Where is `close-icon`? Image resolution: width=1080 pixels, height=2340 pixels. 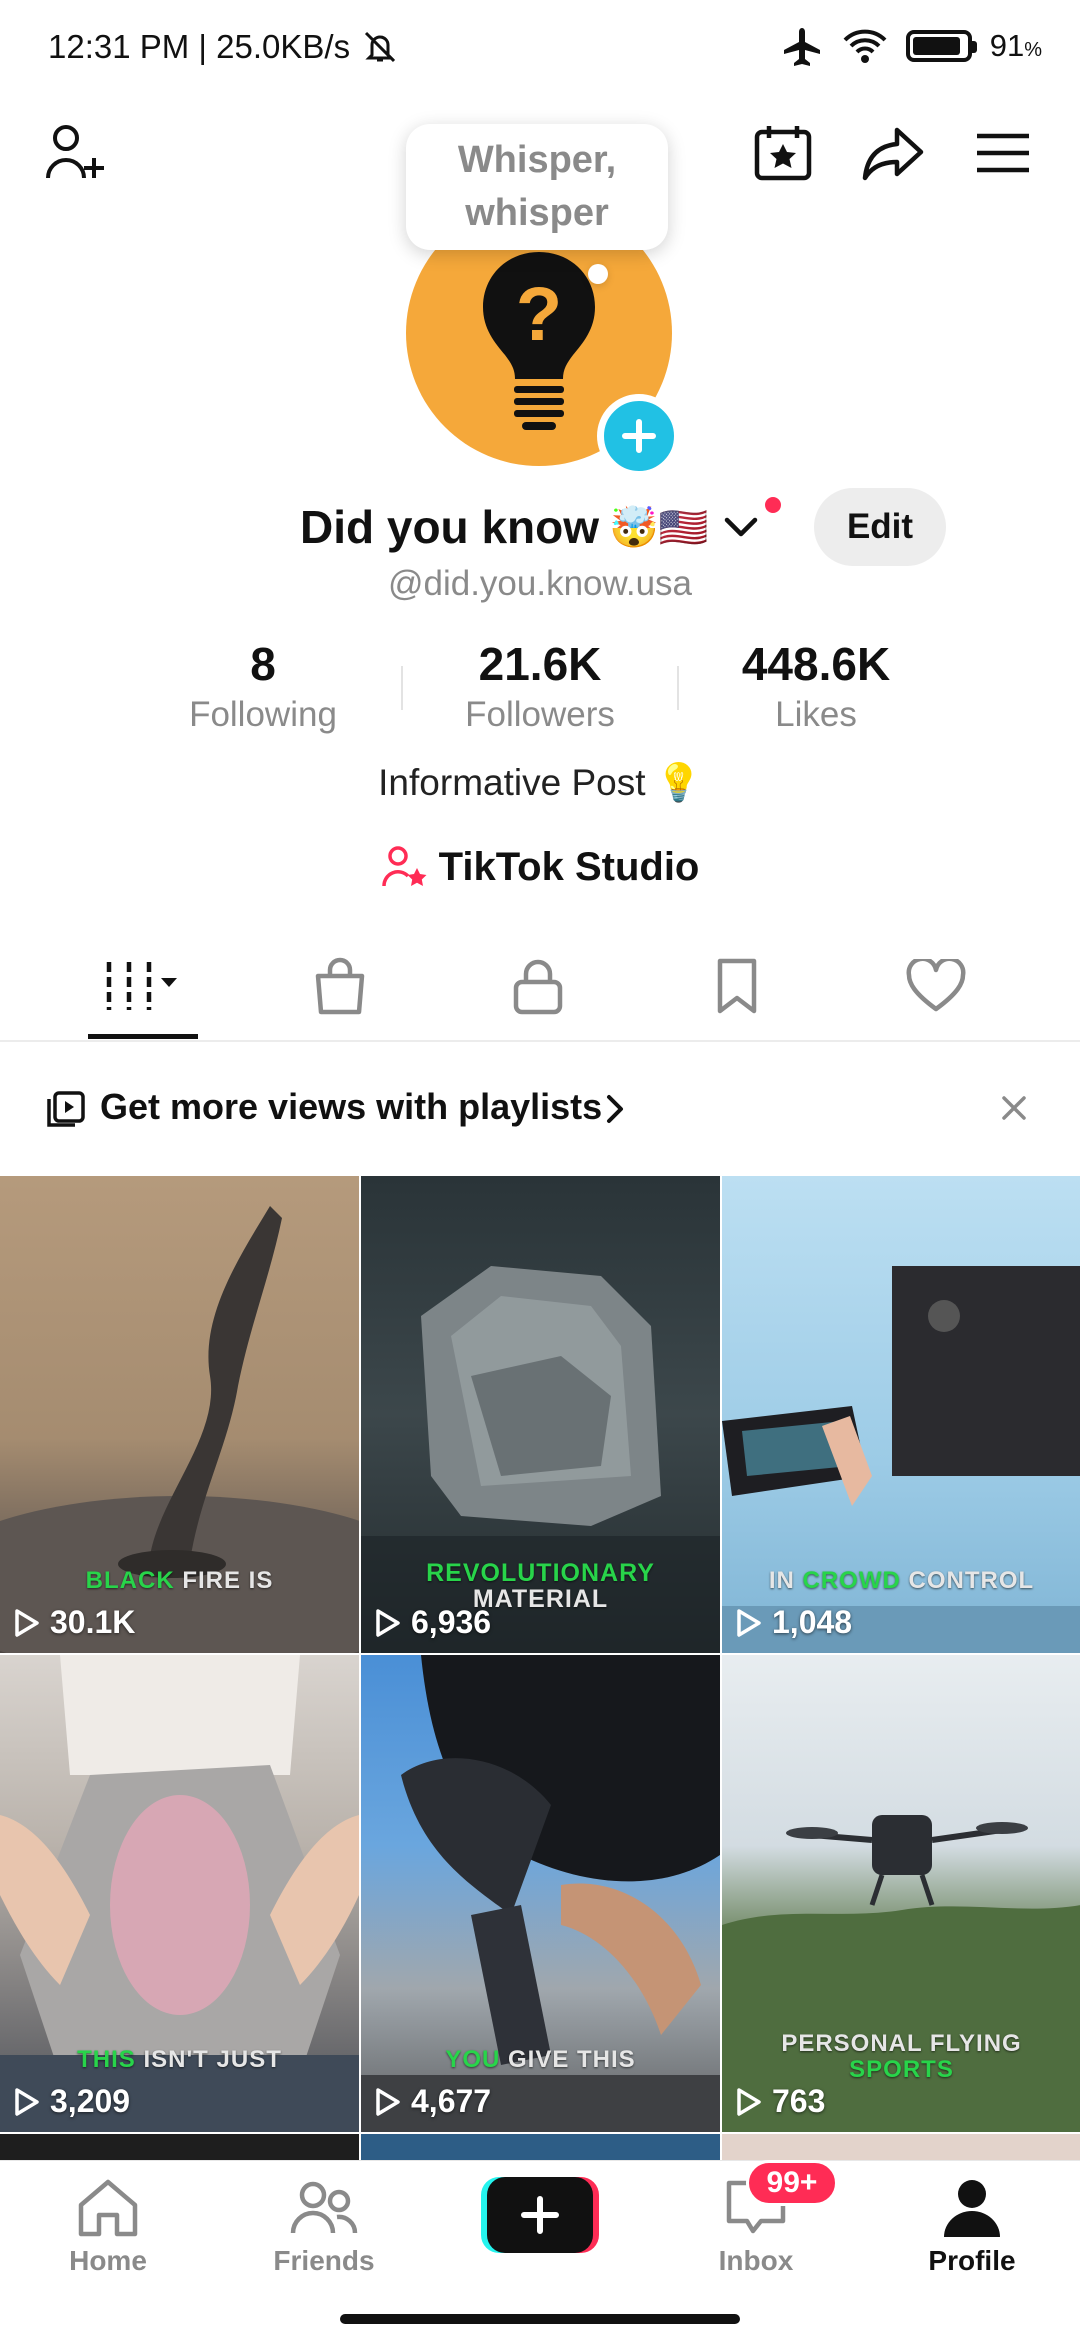 close-icon is located at coordinates (1014, 1108).